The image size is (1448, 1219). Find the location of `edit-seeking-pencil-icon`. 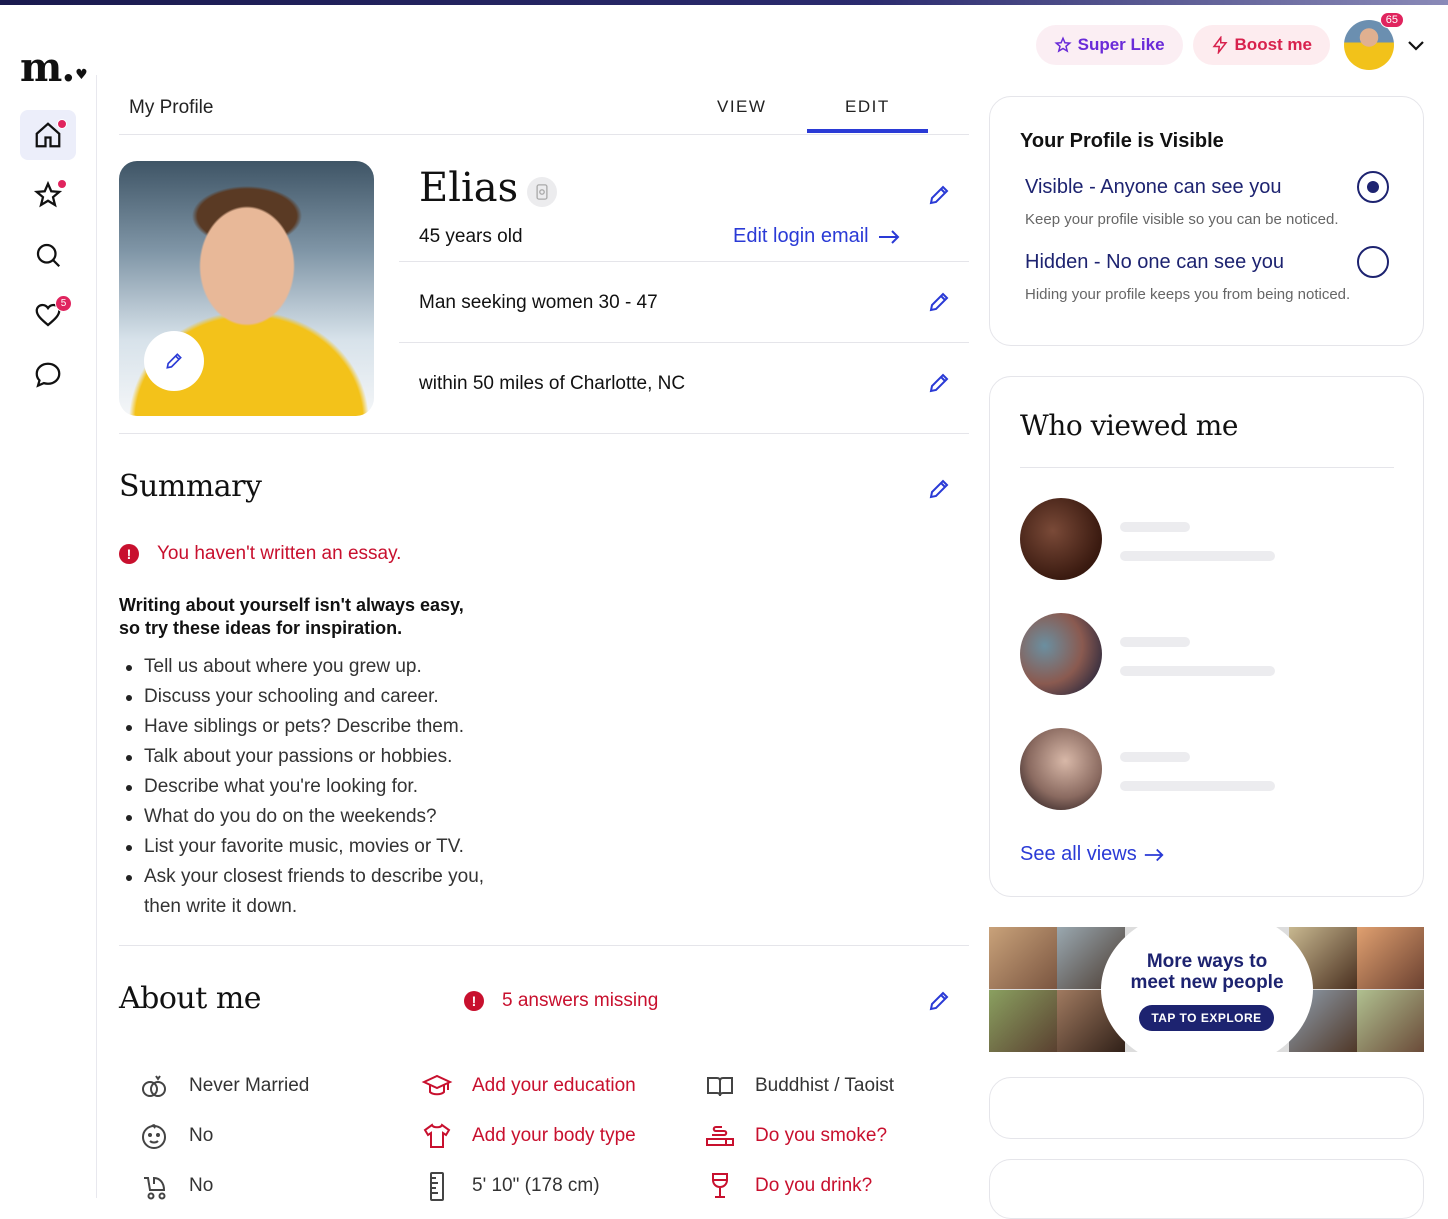

edit-seeking-pencil-icon is located at coordinates (939, 302).